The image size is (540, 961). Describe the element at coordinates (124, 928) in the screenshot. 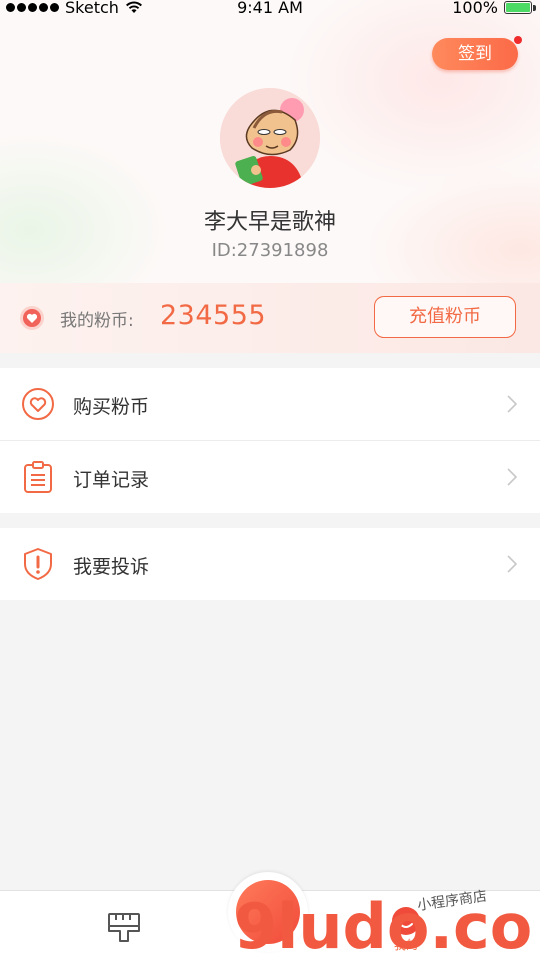

I see `brush-icon` at that location.